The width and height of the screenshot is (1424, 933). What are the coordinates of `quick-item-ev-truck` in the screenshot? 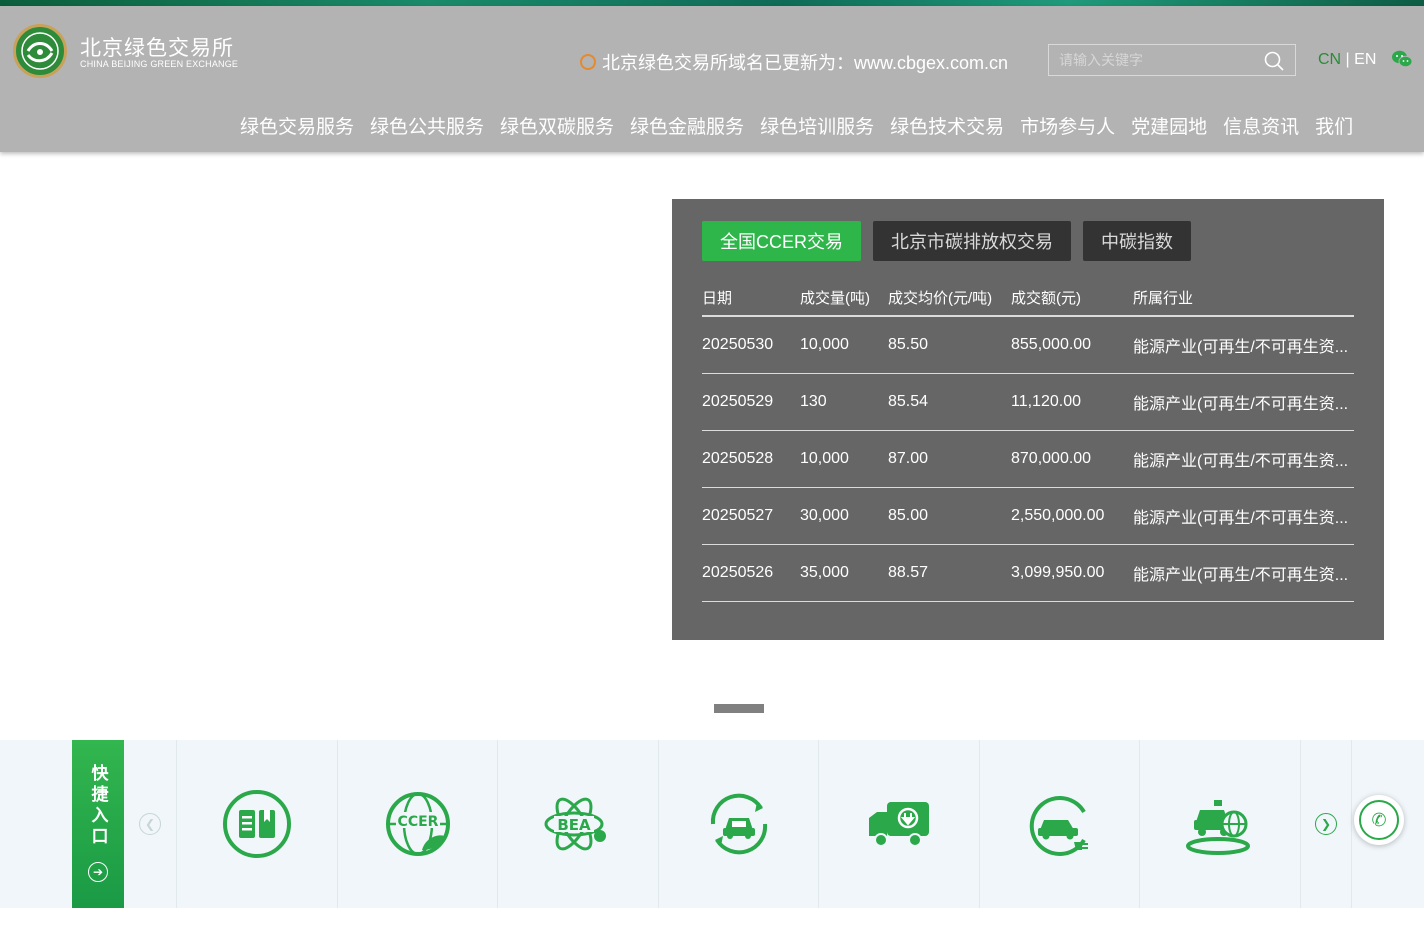 It's located at (898, 824).